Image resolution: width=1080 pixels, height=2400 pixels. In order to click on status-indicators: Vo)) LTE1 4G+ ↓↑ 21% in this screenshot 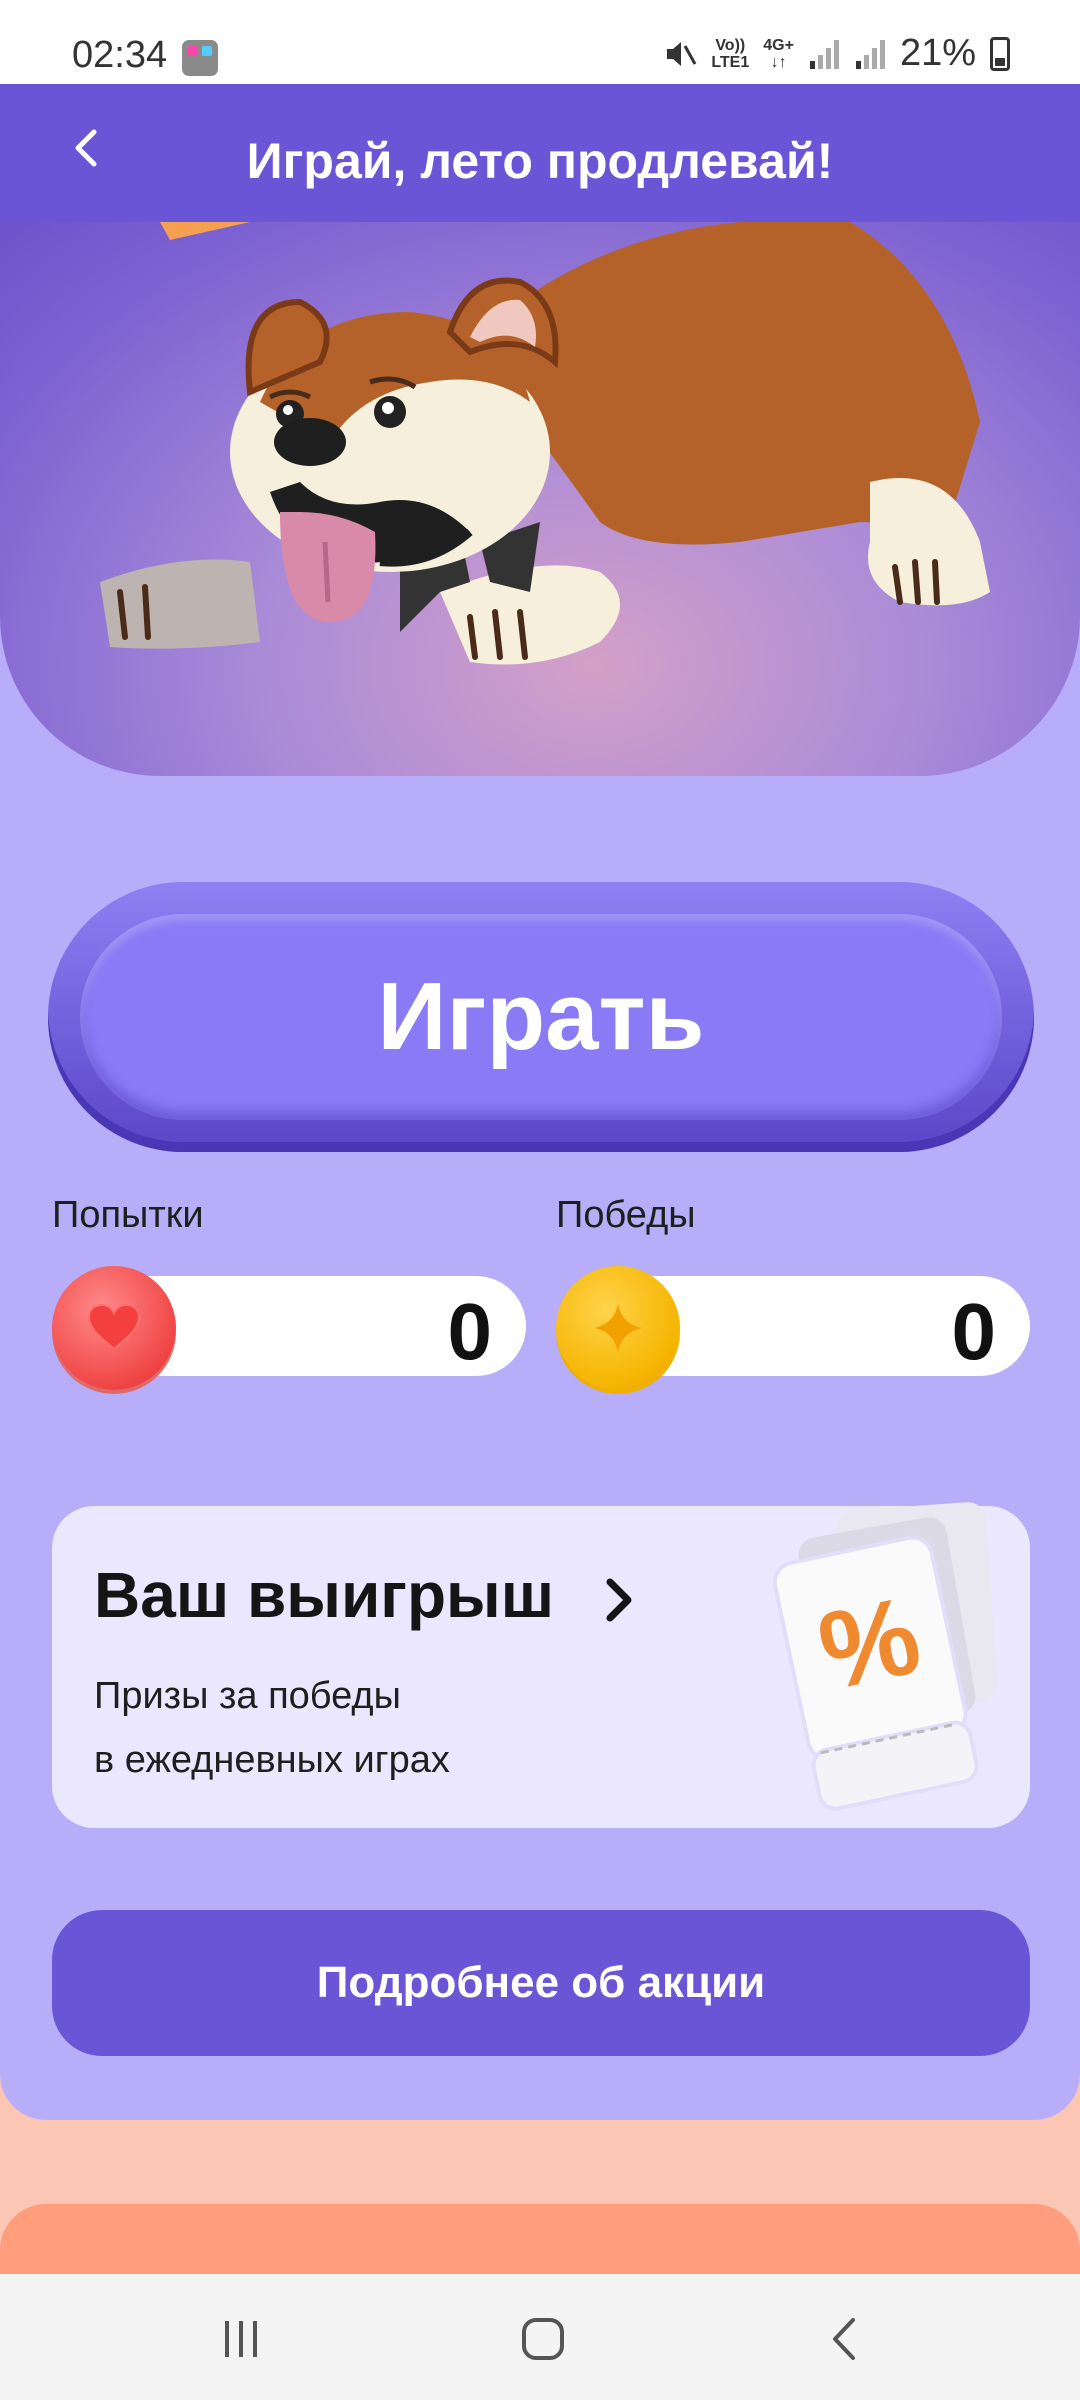, I will do `click(836, 53)`.